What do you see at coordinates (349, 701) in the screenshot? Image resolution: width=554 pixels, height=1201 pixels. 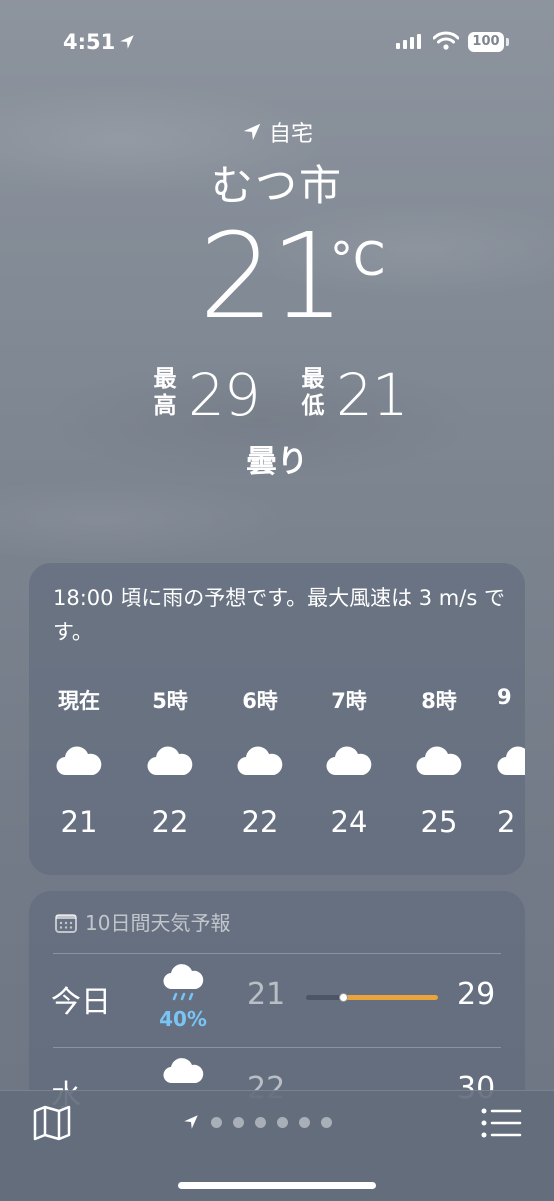 I see `hour-label: 7時` at bounding box center [349, 701].